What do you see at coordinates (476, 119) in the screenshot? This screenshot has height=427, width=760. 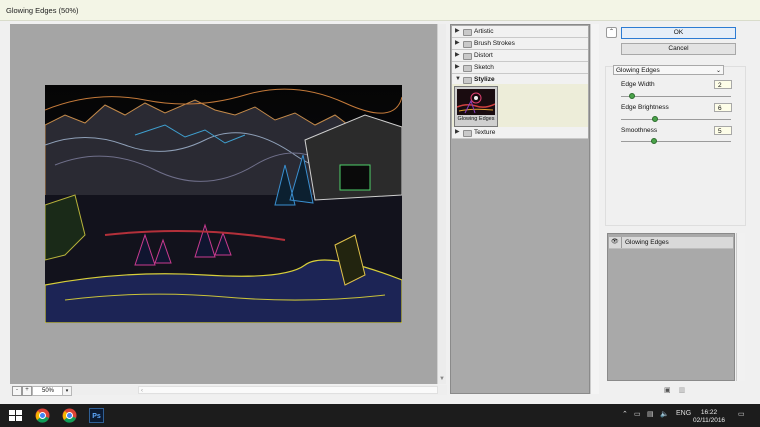 I see `thumbnail-label: Glowing Edges` at bounding box center [476, 119].